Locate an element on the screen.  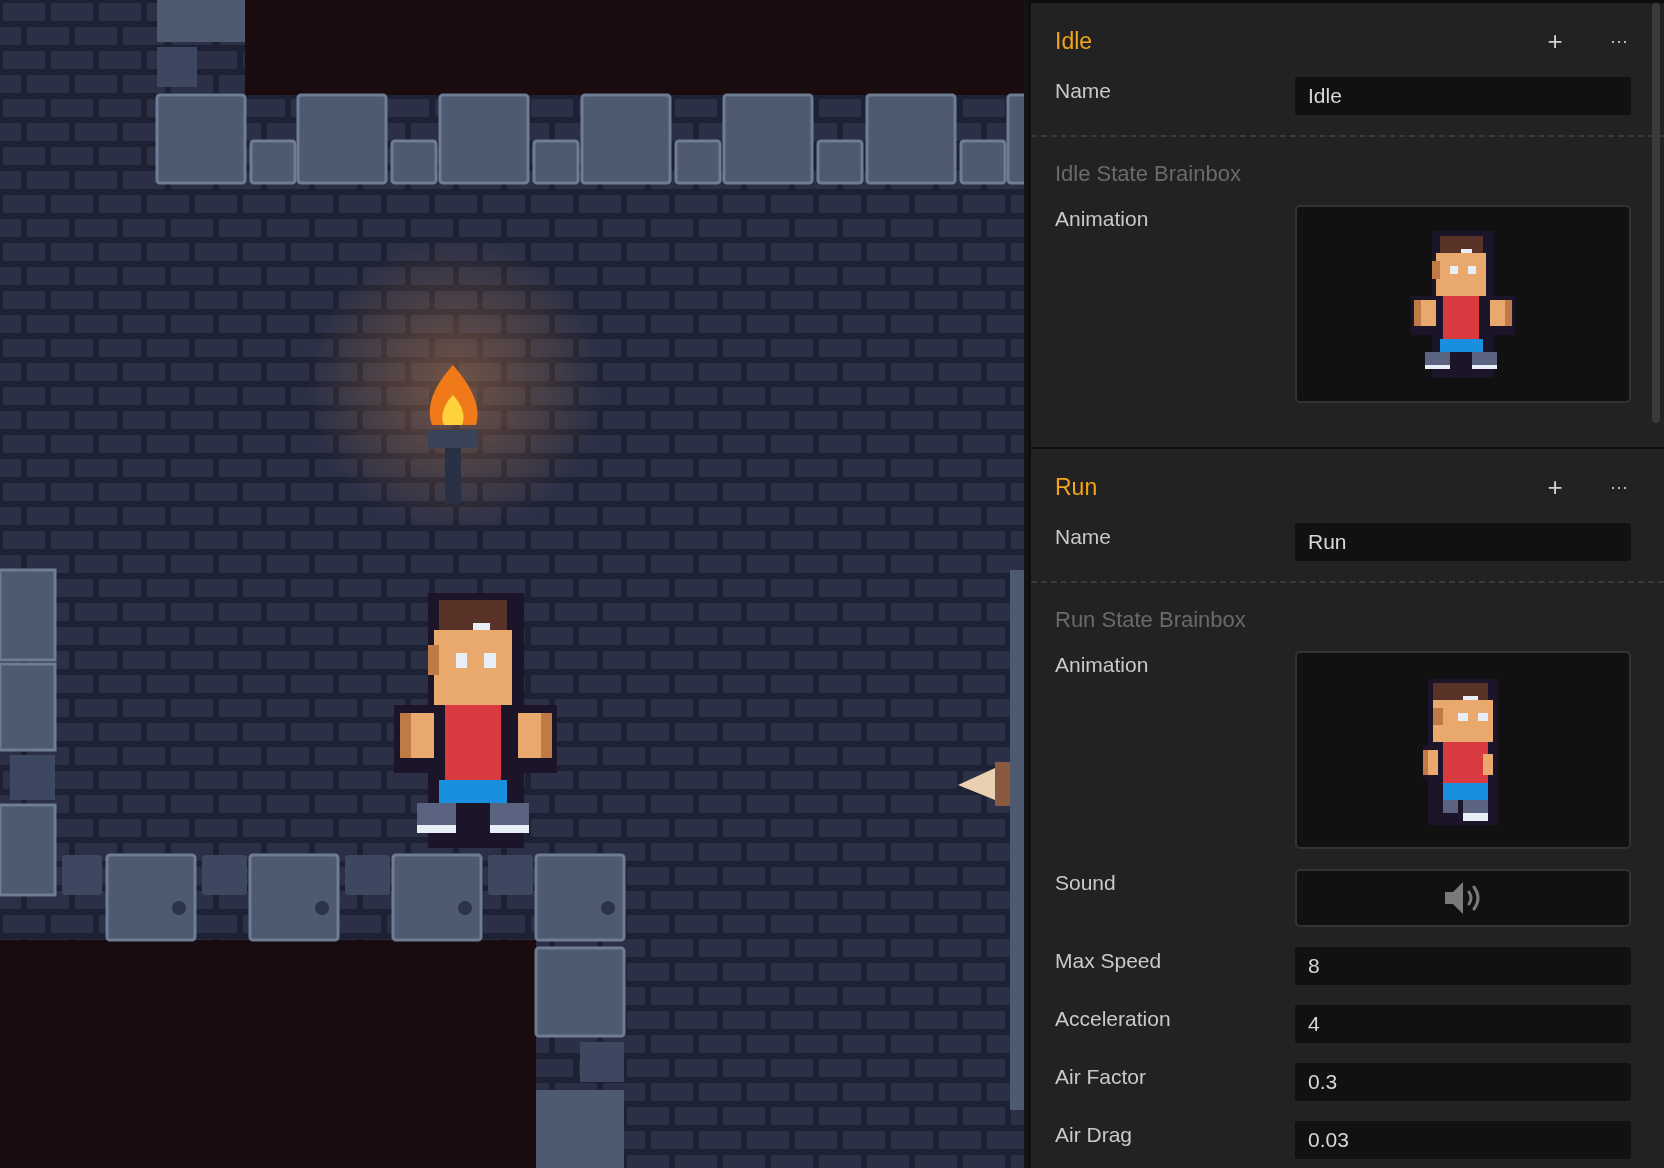
input-field: Idle is located at coordinates (1463, 96).